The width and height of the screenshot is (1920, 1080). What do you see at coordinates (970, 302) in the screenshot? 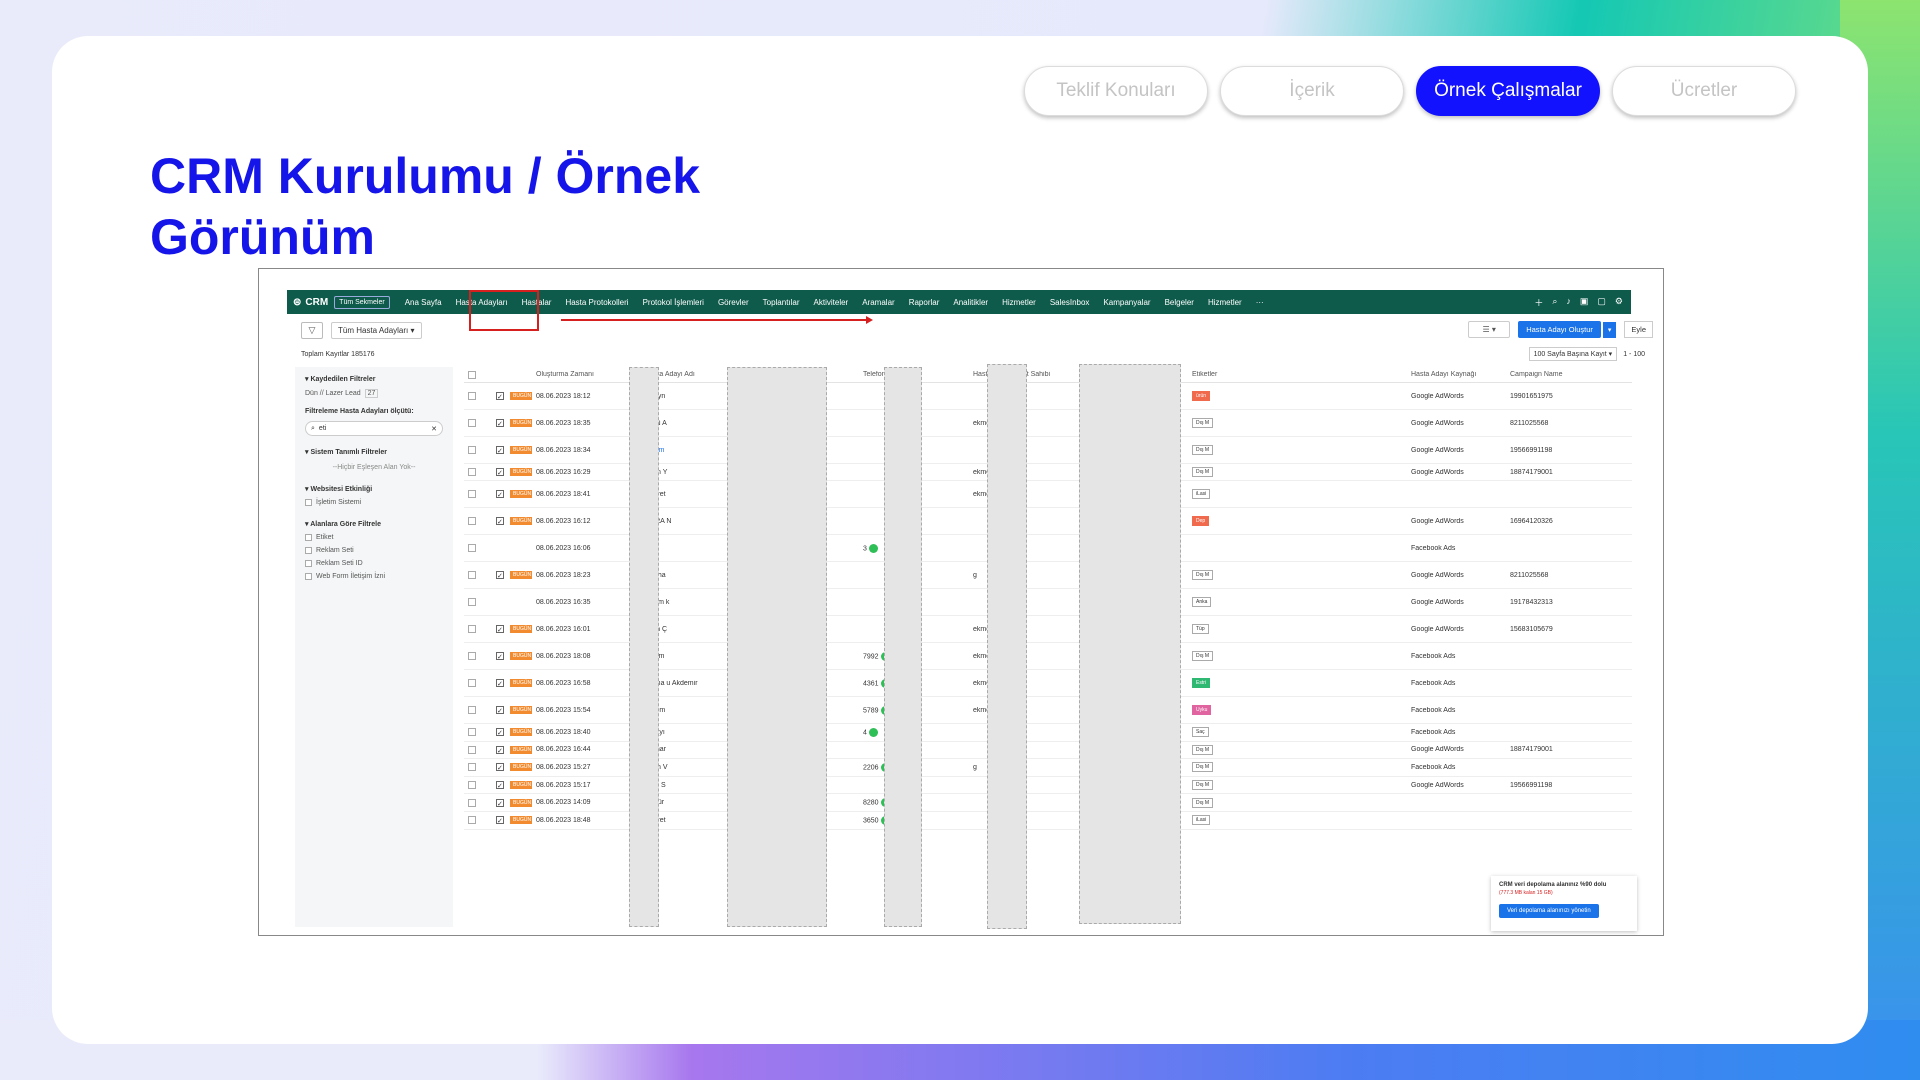
I see `crm-tab: Analitikler` at bounding box center [970, 302].